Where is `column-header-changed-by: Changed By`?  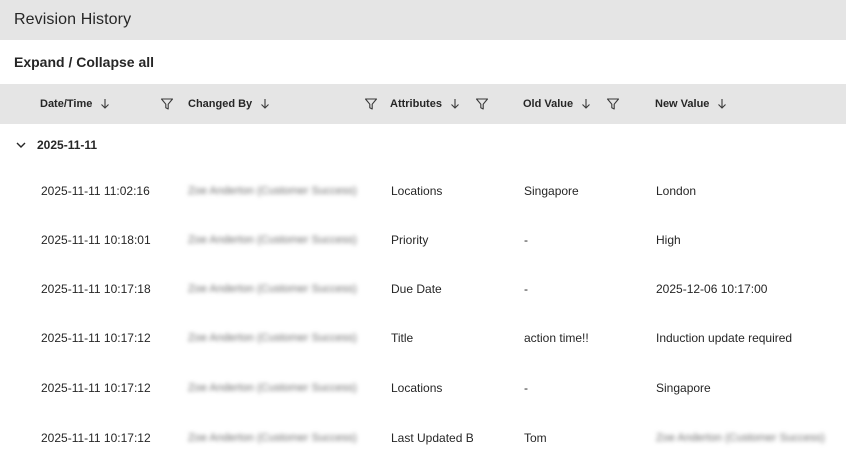 column-header-changed-by: Changed By is located at coordinates (229, 104).